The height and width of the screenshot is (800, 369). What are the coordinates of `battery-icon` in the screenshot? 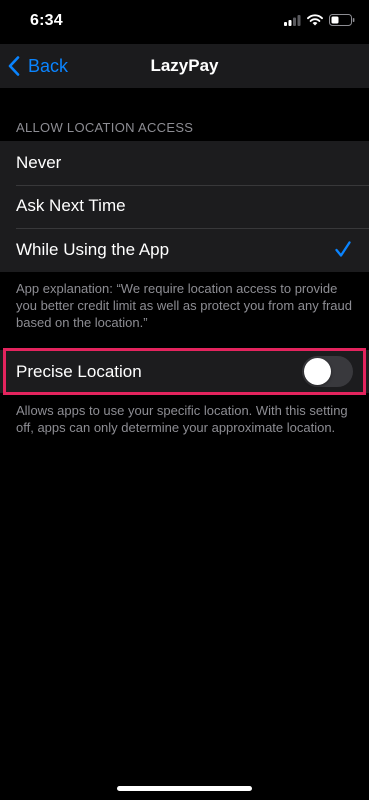 It's located at (342, 22).